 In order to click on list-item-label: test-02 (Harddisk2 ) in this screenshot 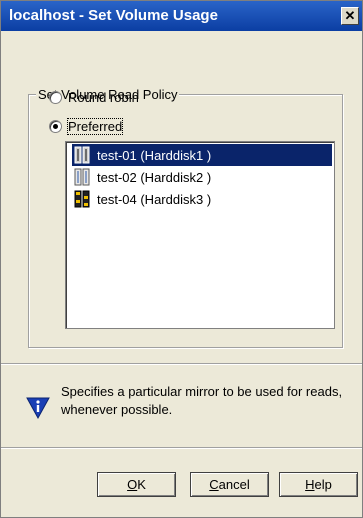, I will do `click(154, 177)`.